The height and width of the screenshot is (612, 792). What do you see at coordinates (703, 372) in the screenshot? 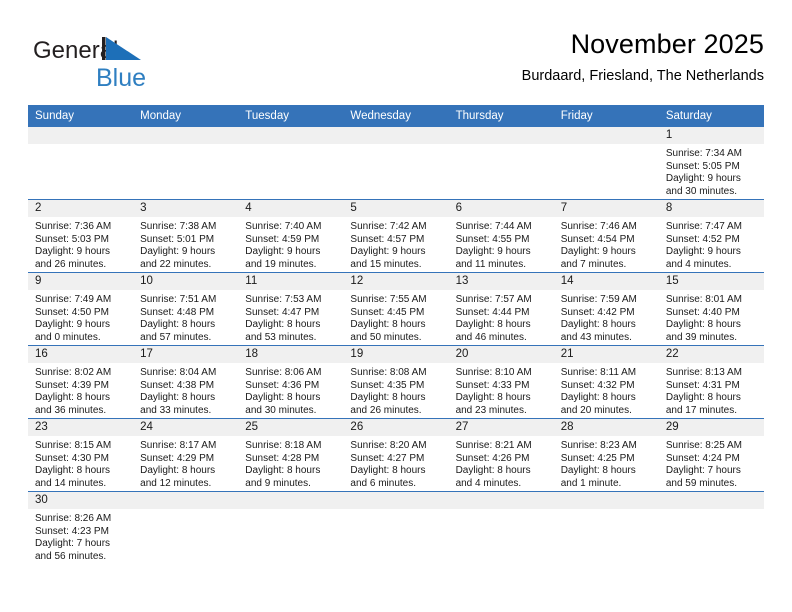
I see `sunrise-text: Sunrise: 8:13 AM` at bounding box center [703, 372].